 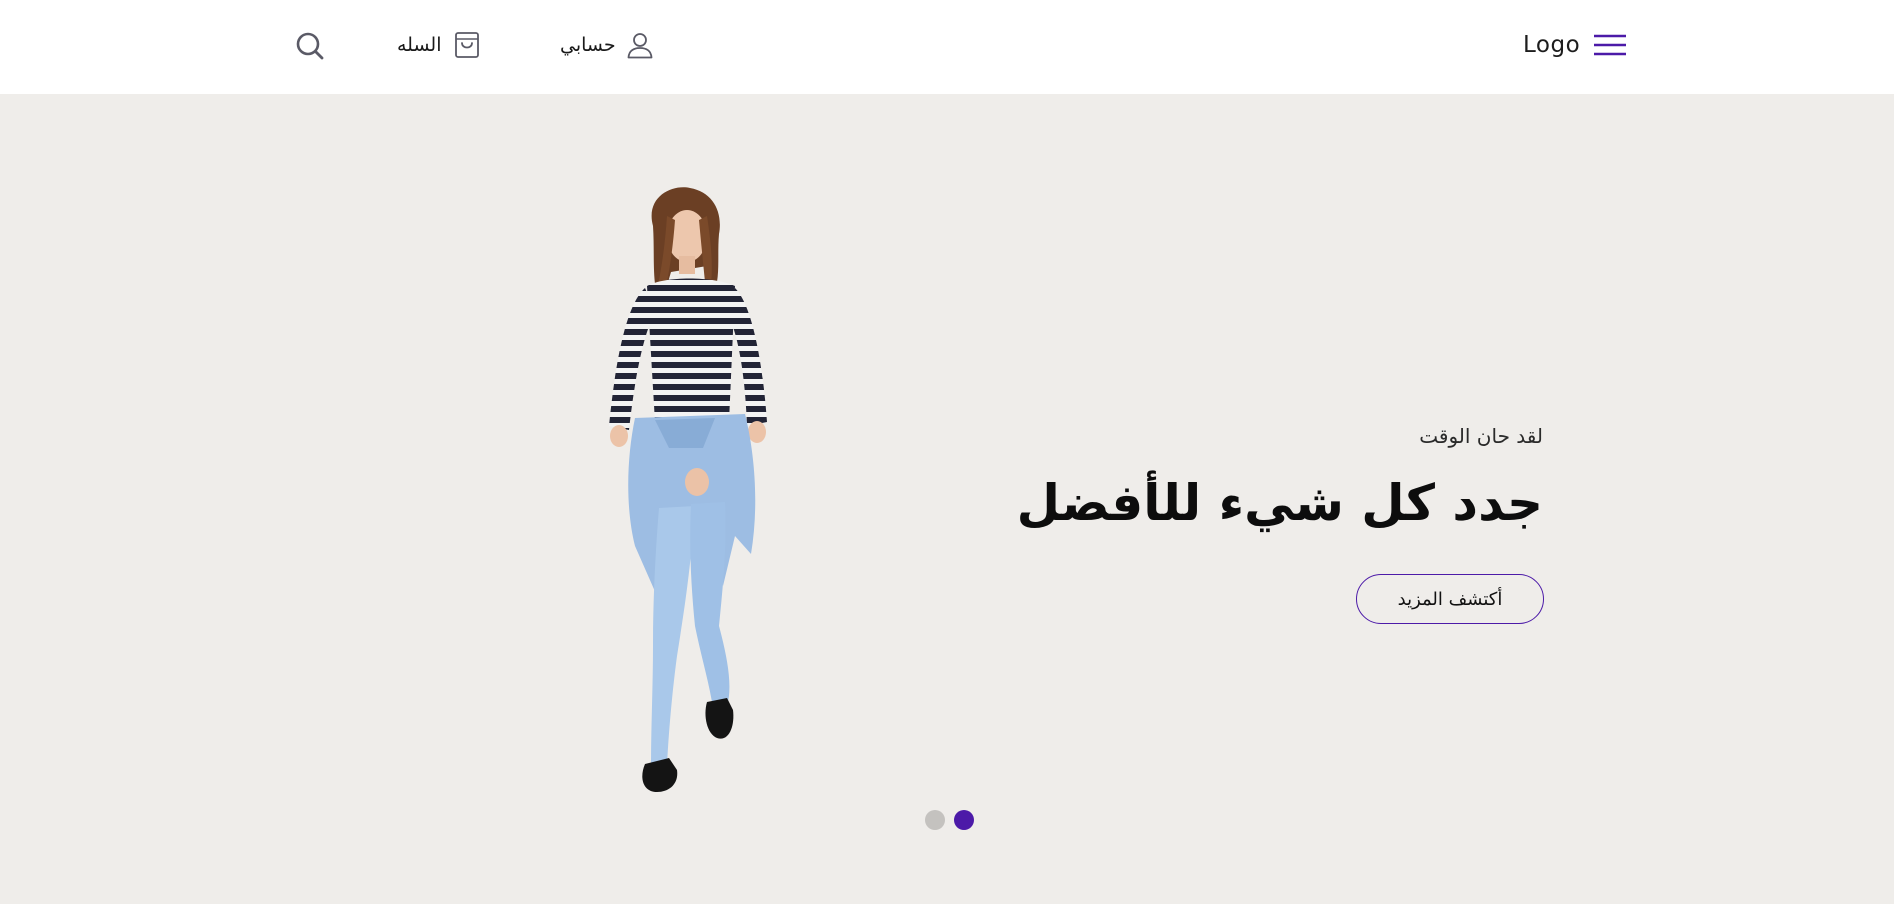 I want to click on site-header: Logo حسابي السله, so click(x=947, y=47).